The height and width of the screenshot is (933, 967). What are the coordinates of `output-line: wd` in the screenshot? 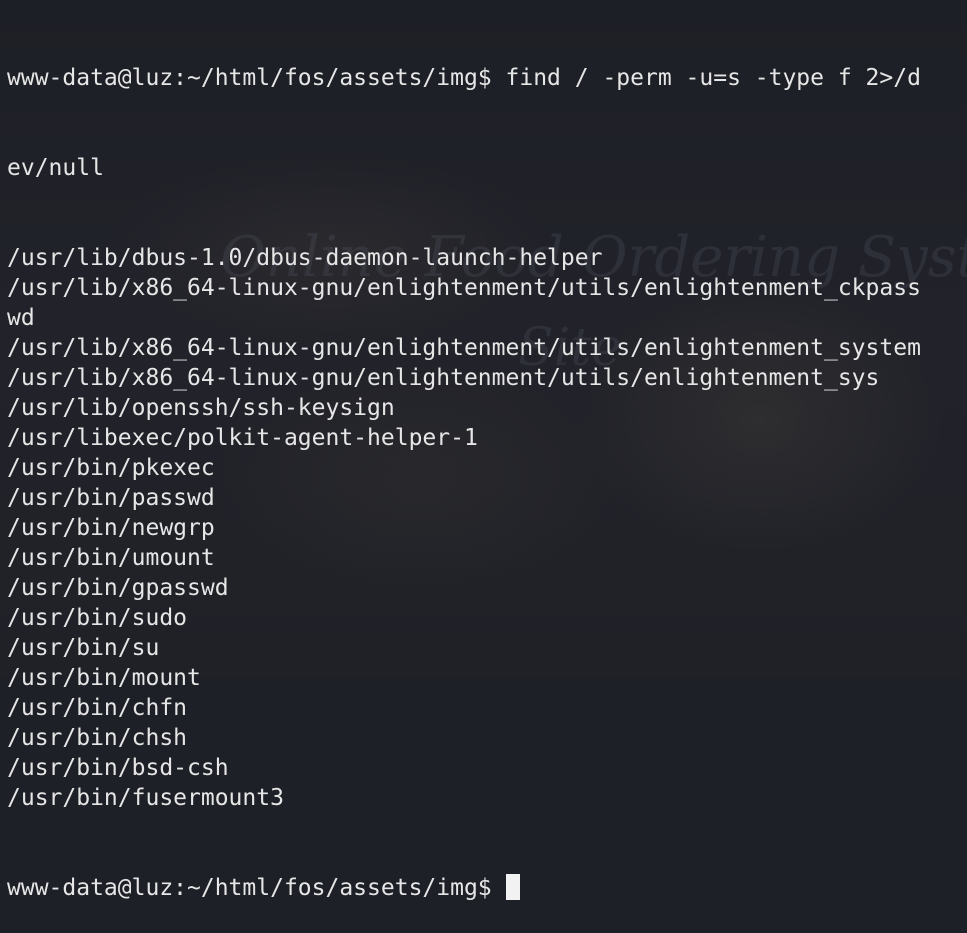 It's located at (21, 318).